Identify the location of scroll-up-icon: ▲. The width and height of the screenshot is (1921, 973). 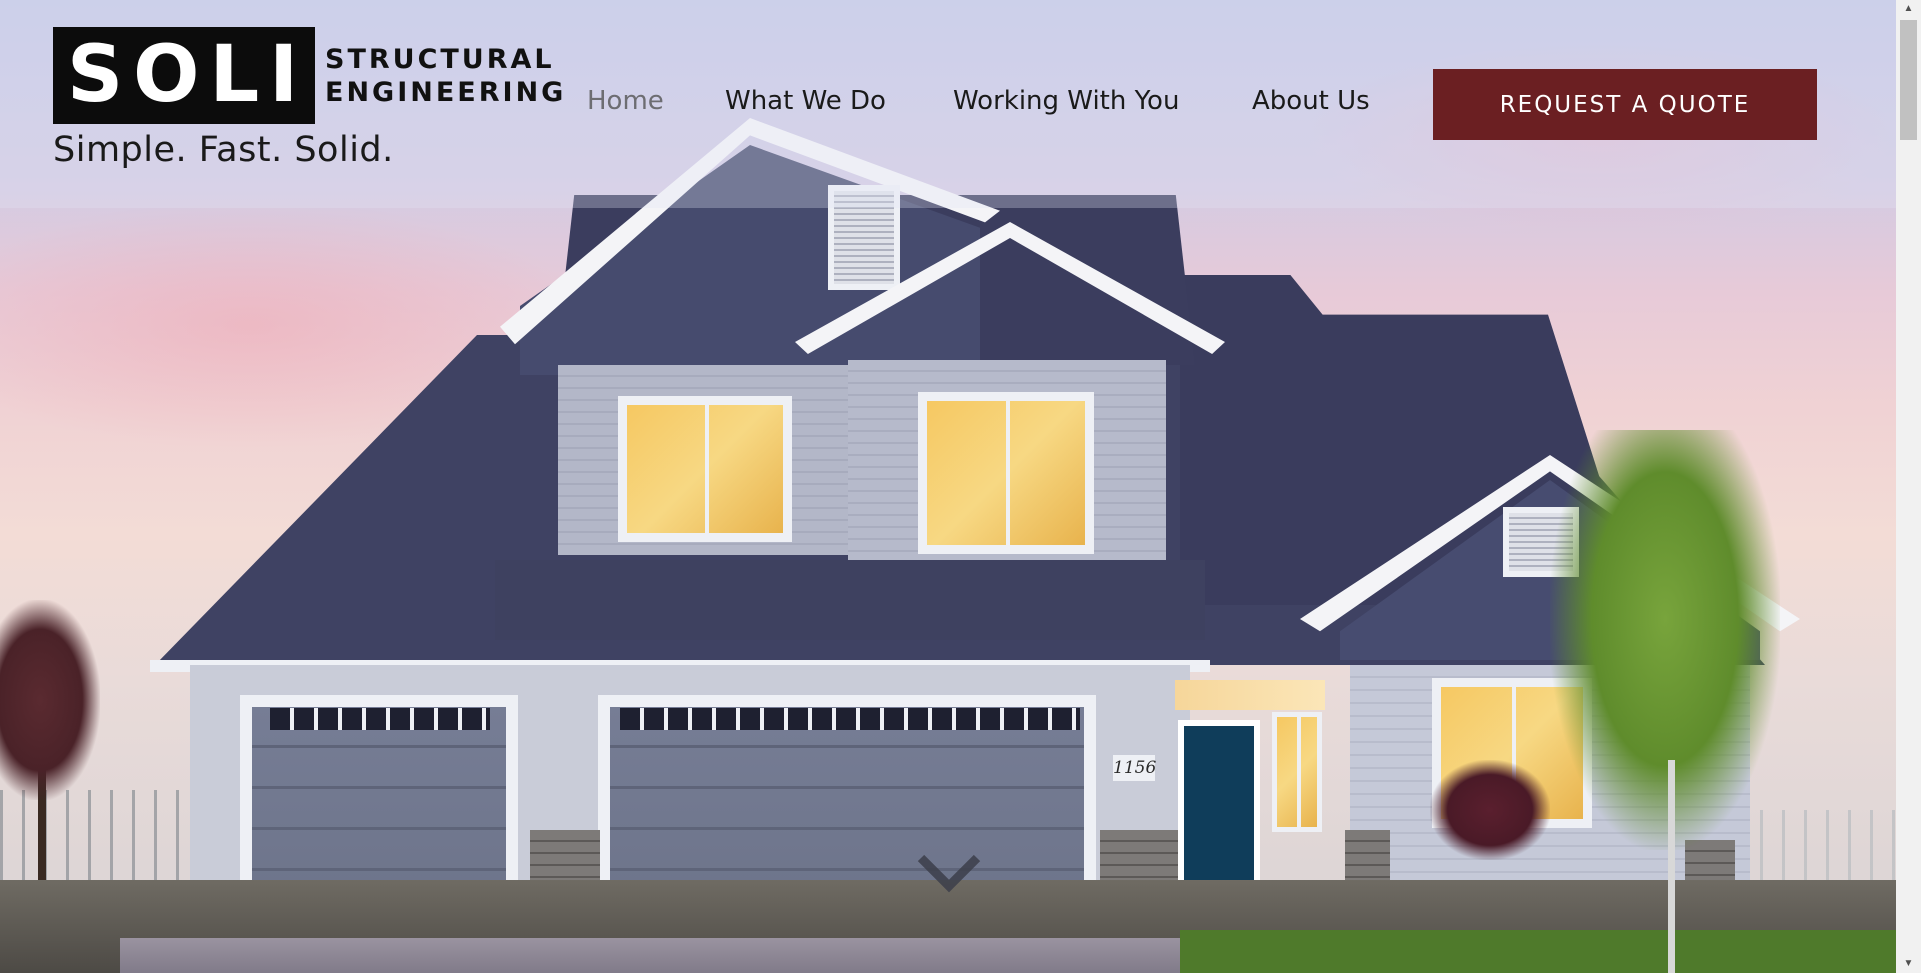
(1908, 9).